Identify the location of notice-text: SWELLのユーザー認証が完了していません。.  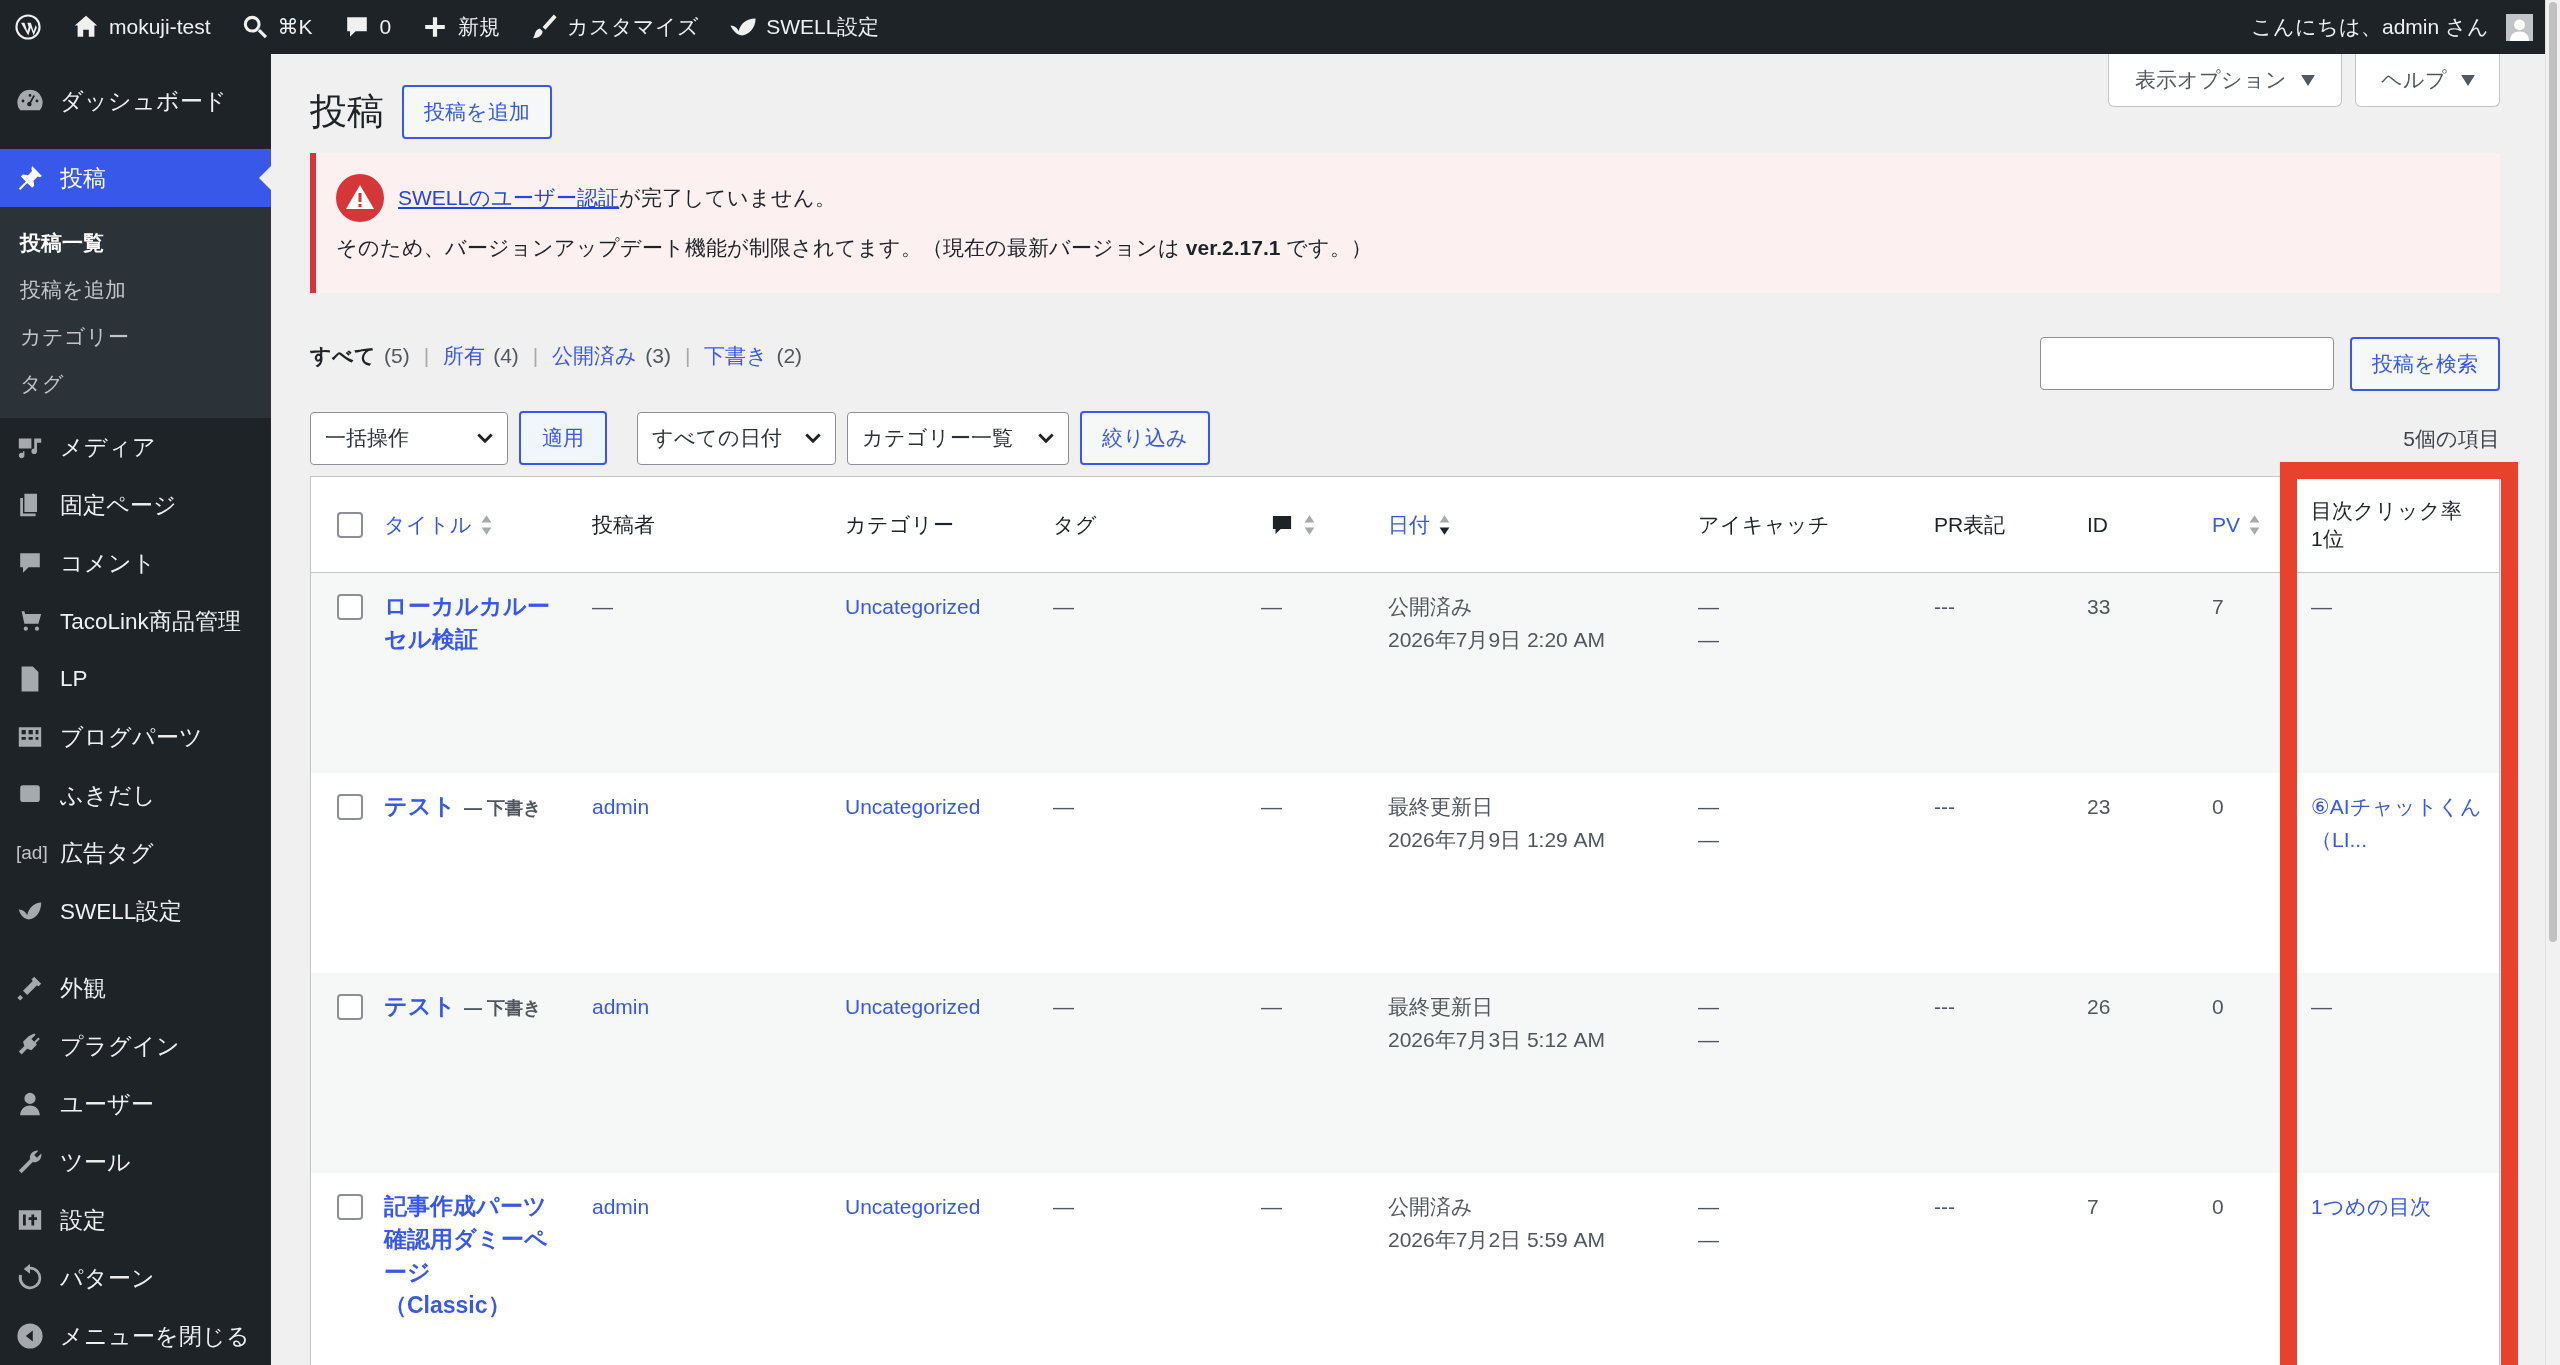
(617, 198).